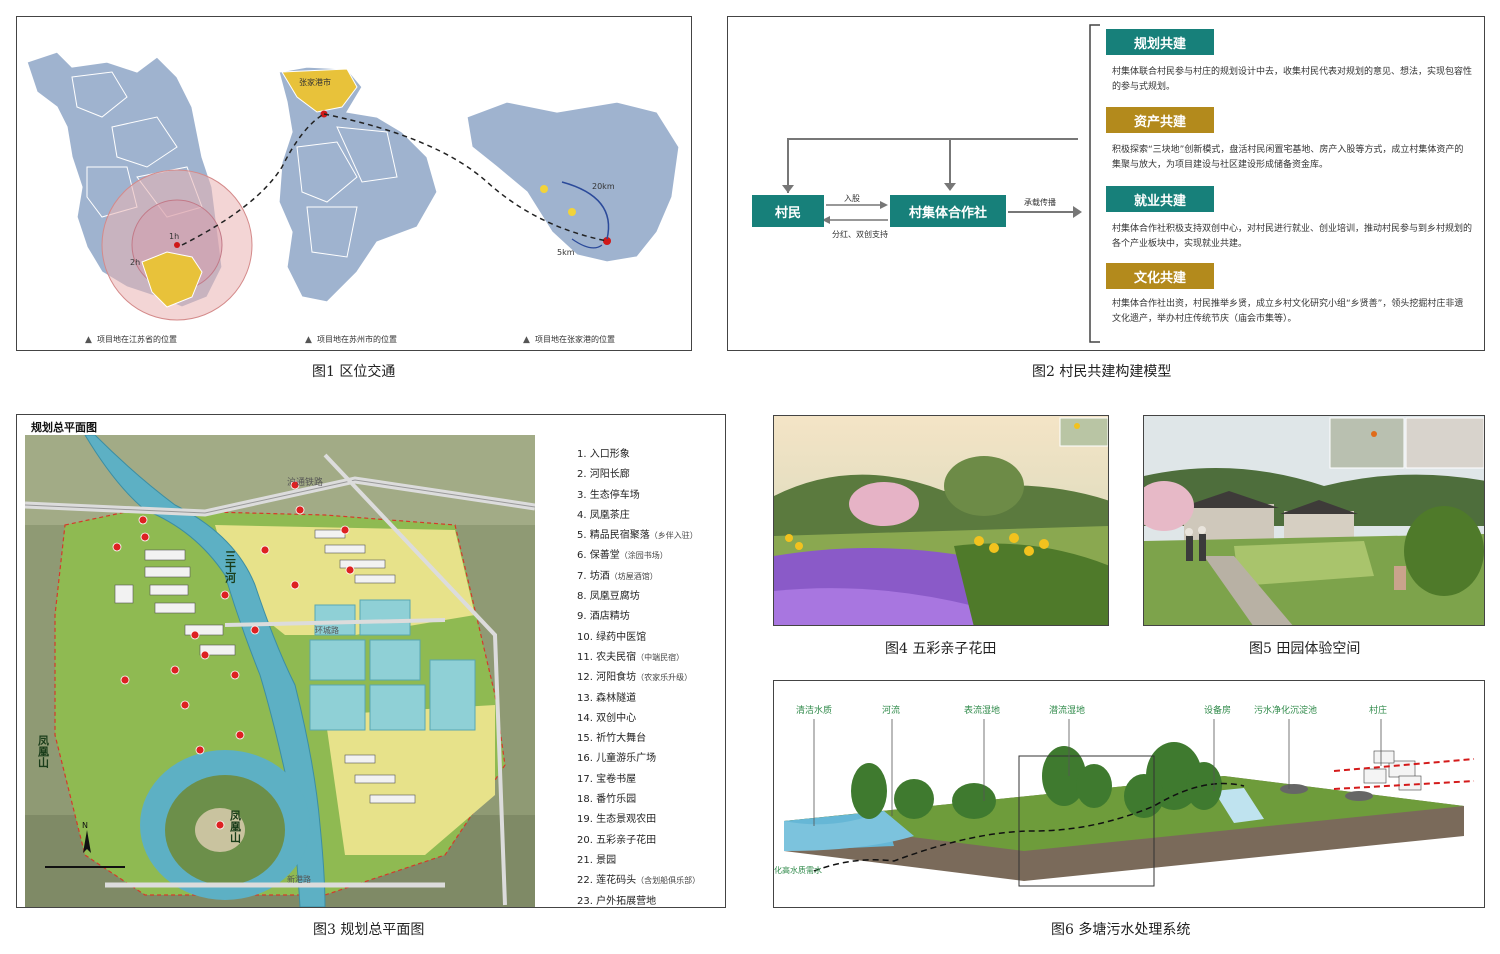 The image size is (1500, 954). What do you see at coordinates (64, 427) in the screenshot?
I see `plan-title: 规划总平面图` at bounding box center [64, 427].